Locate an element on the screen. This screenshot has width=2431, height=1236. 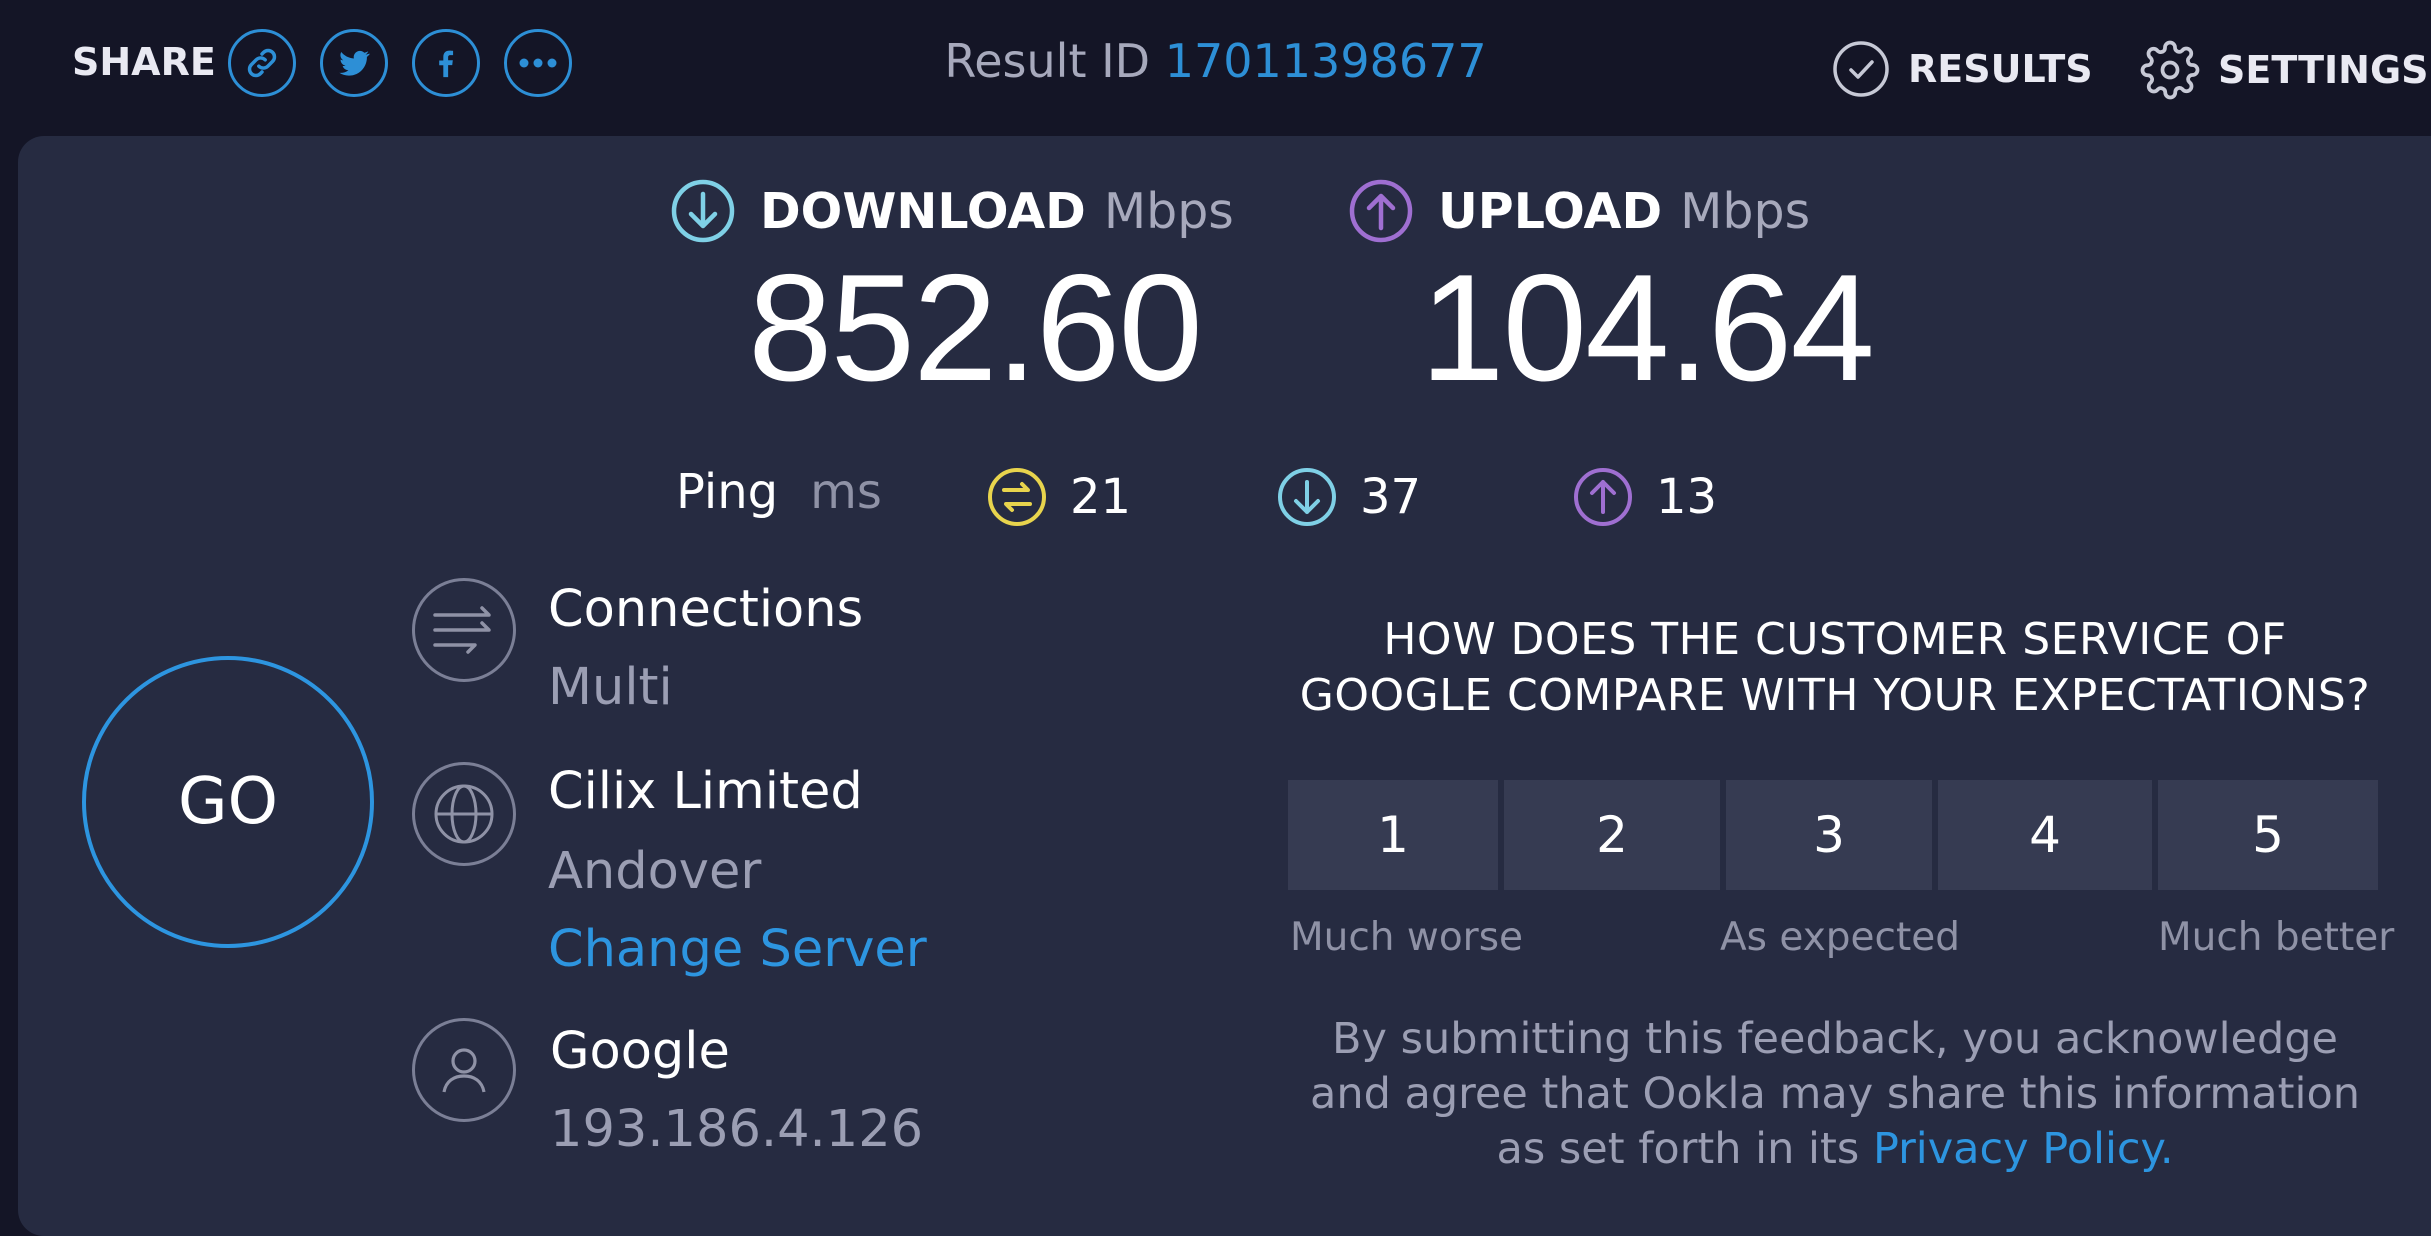
download-header: DOWNLOAD Mbps is located at coordinates (952, 211).